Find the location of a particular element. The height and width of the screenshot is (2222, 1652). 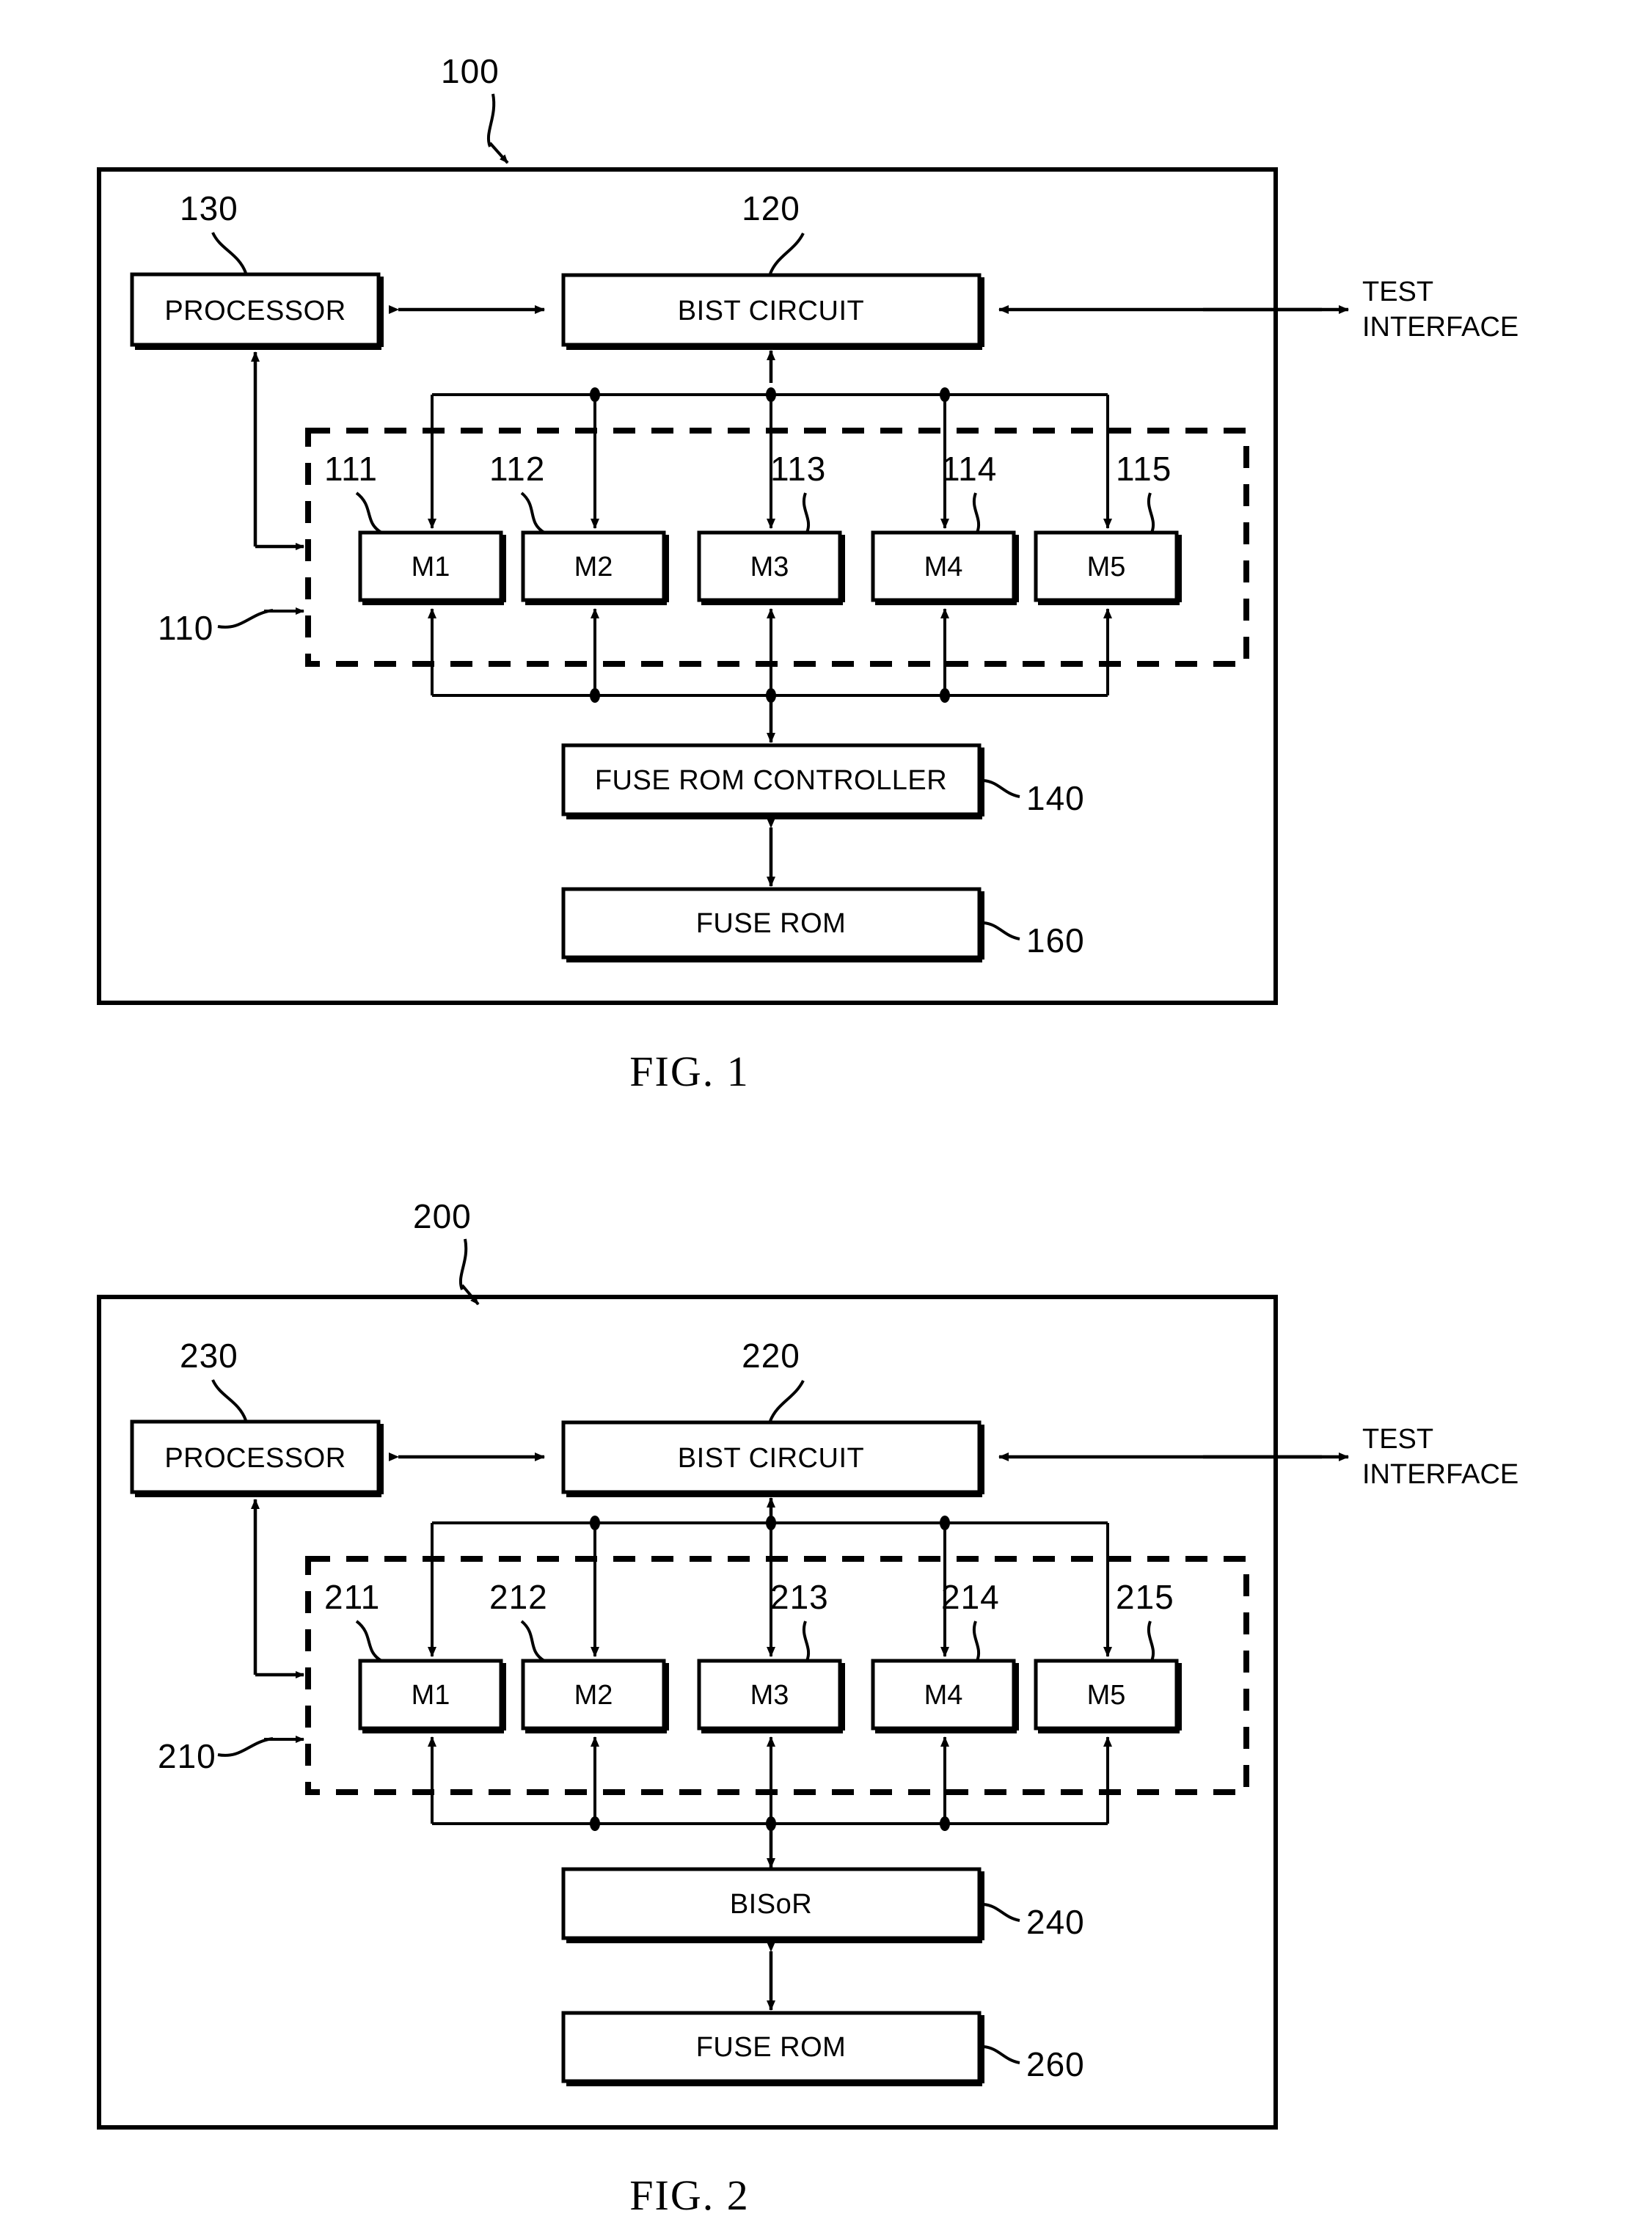

fig1-ref-100-arrow is located at coordinates (499, 153).